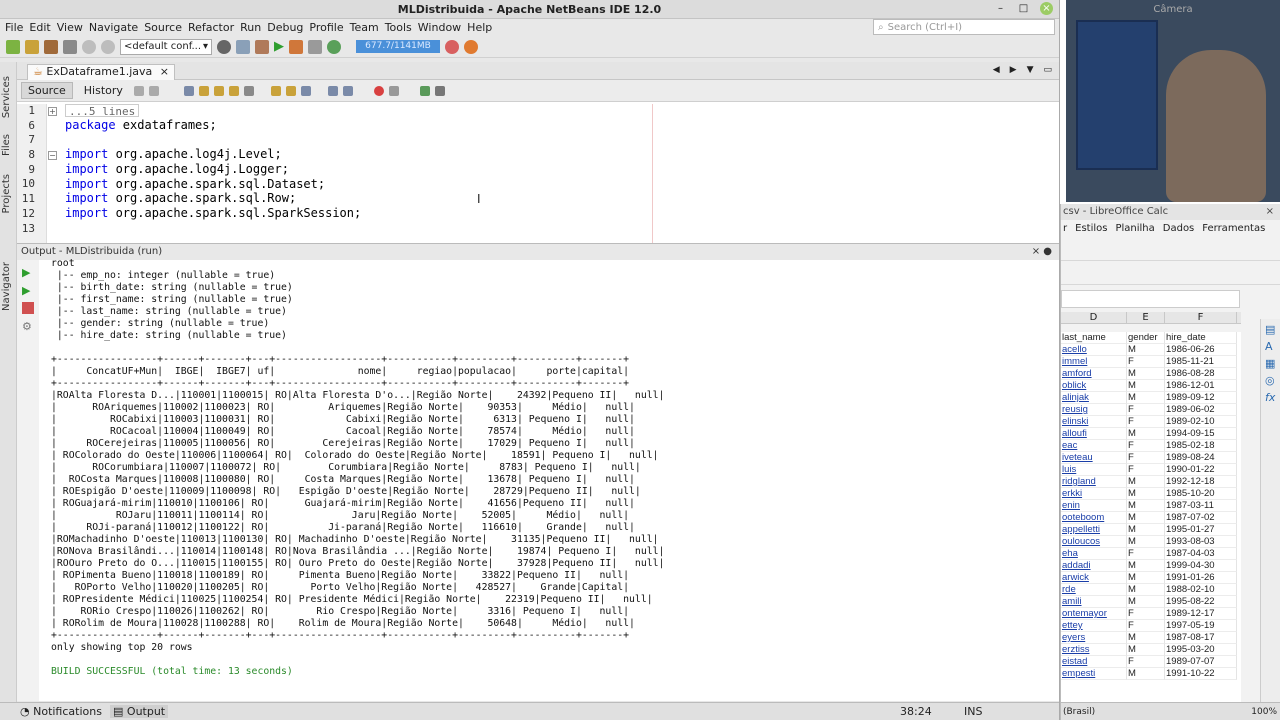 The width and height of the screenshot is (1280, 720). What do you see at coordinates (1150, 299) in the screenshot?
I see `formula-input` at bounding box center [1150, 299].